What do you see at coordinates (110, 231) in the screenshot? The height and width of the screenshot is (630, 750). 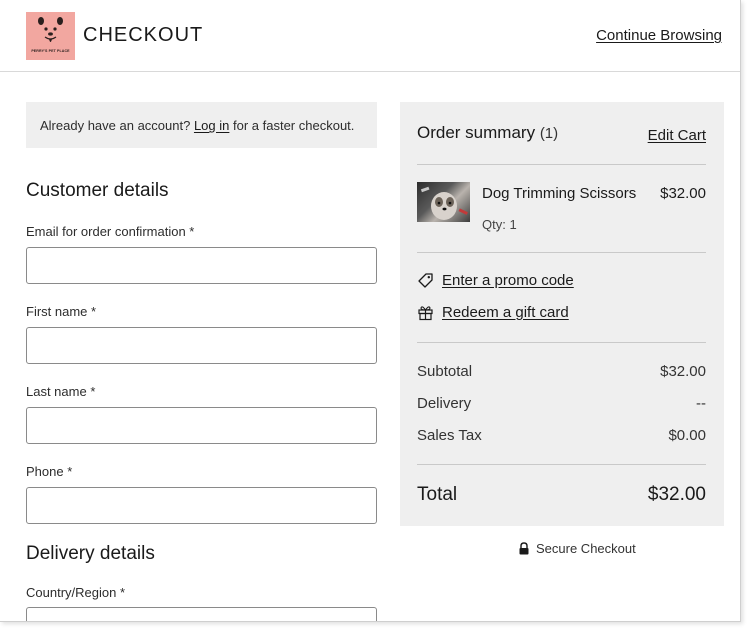 I see `email-label: Email for order confirmation *` at bounding box center [110, 231].